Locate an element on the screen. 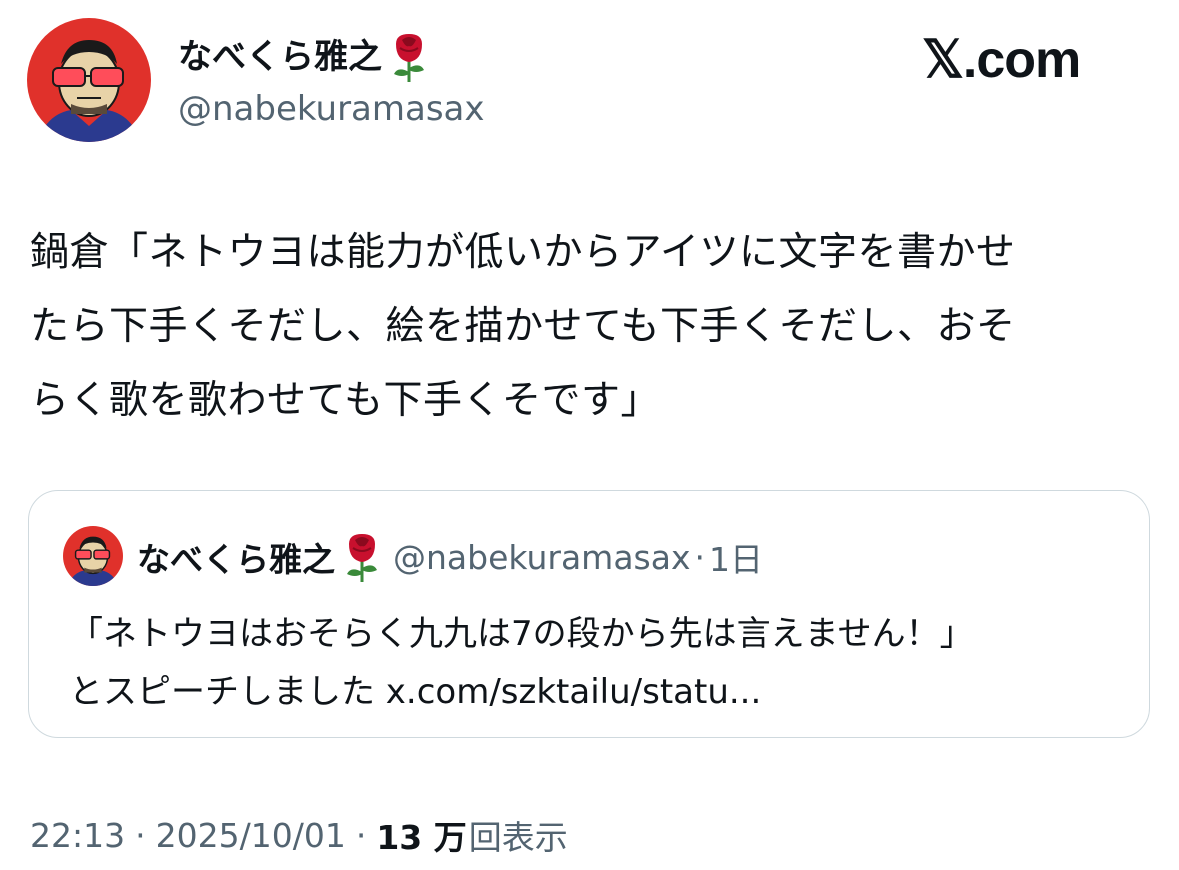  quote-text-line: 「ネトウヨはおそらく九九は7の段から先は言えません！」 is located at coordinates (521, 634).